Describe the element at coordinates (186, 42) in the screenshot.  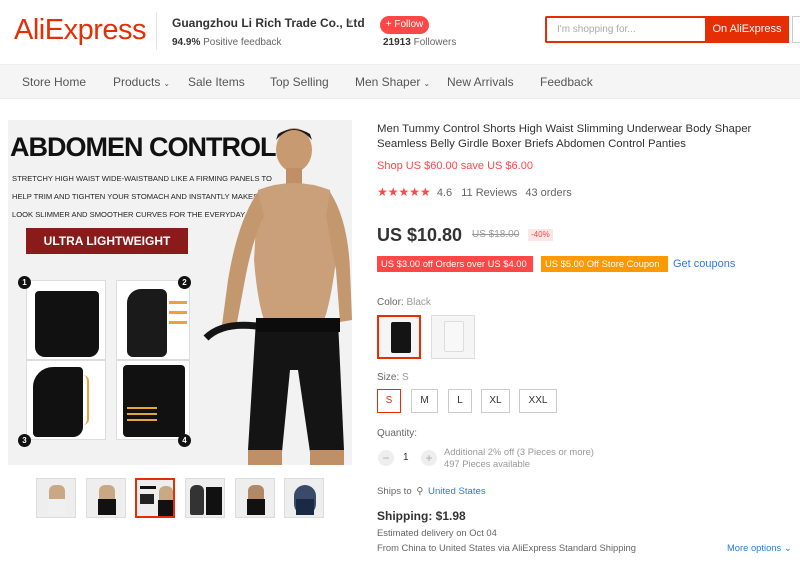
I see `feedback-value: 94.9%` at that location.